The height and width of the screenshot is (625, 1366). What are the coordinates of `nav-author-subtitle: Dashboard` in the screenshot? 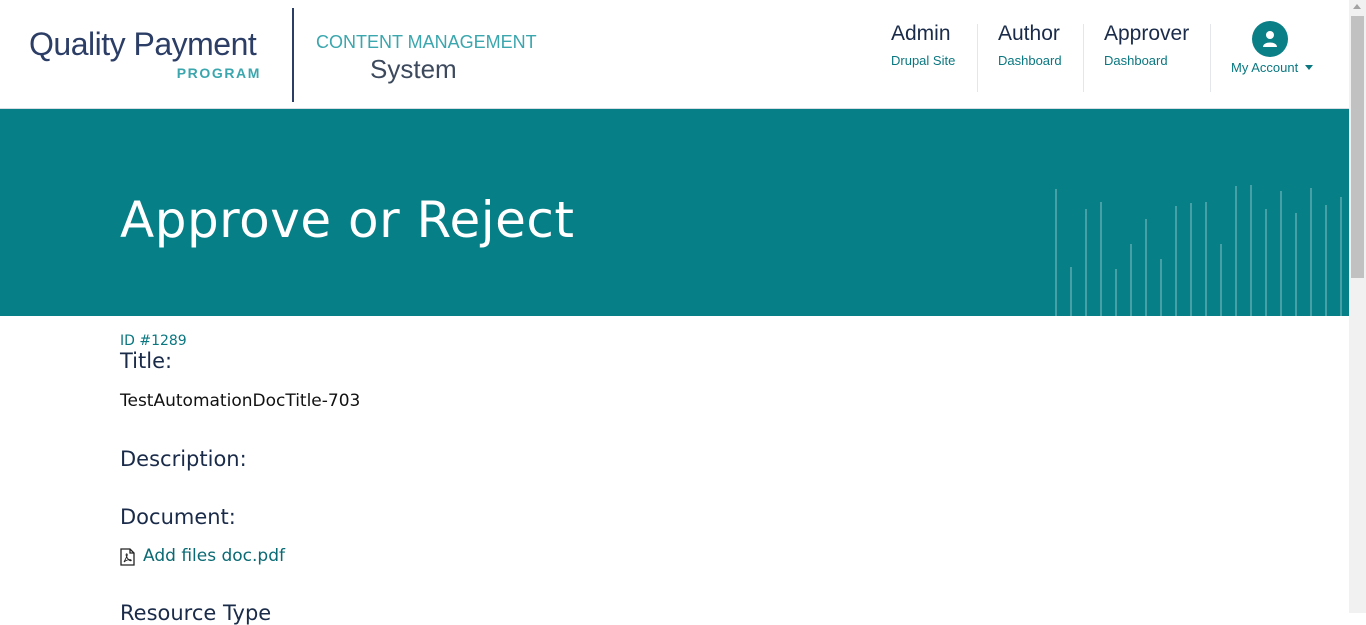 It's located at (1030, 60).